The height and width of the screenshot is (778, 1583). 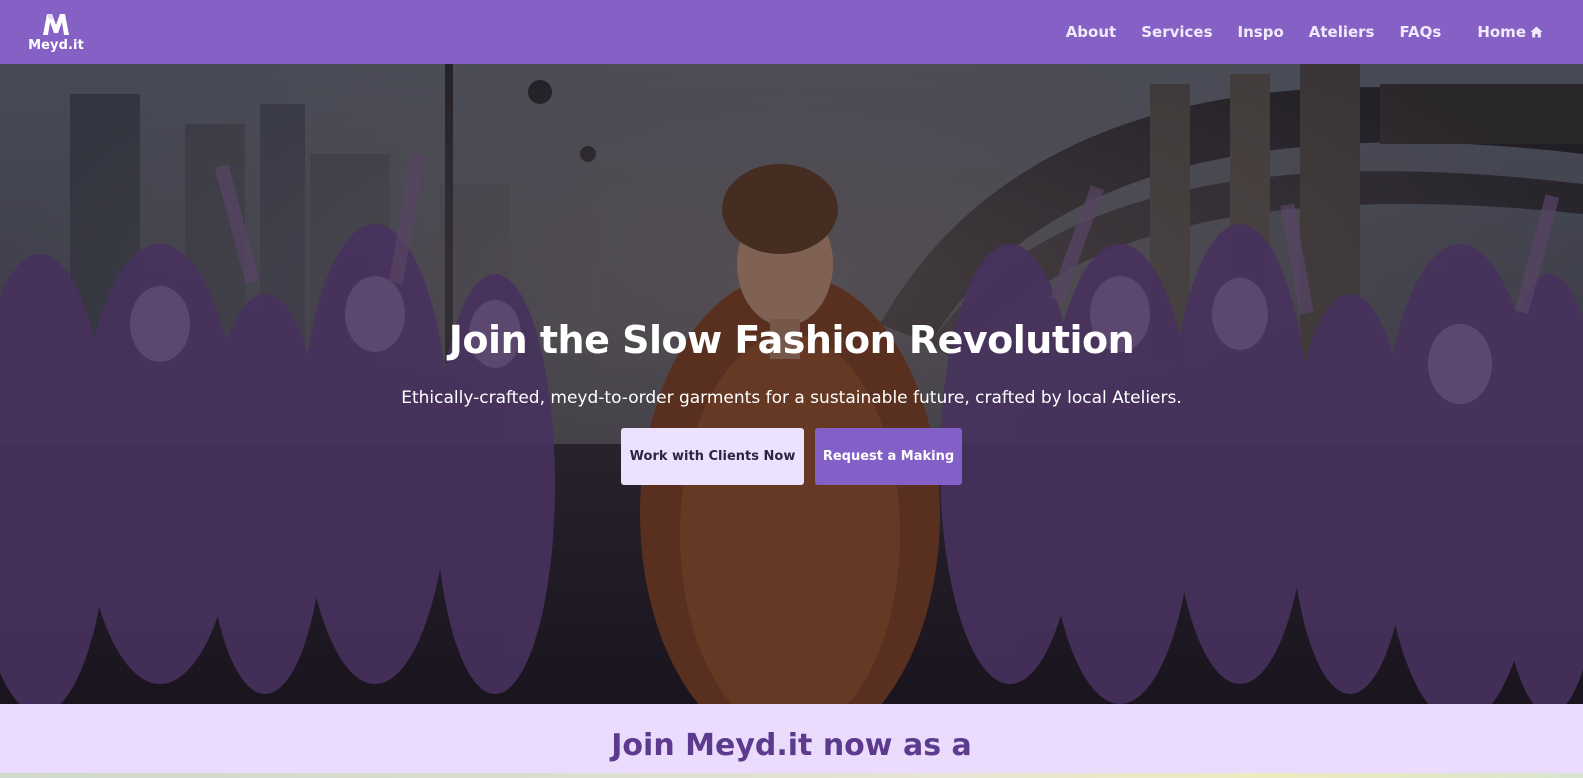 What do you see at coordinates (1261, 32) in the screenshot?
I see `nav-inspo: Inspo` at bounding box center [1261, 32].